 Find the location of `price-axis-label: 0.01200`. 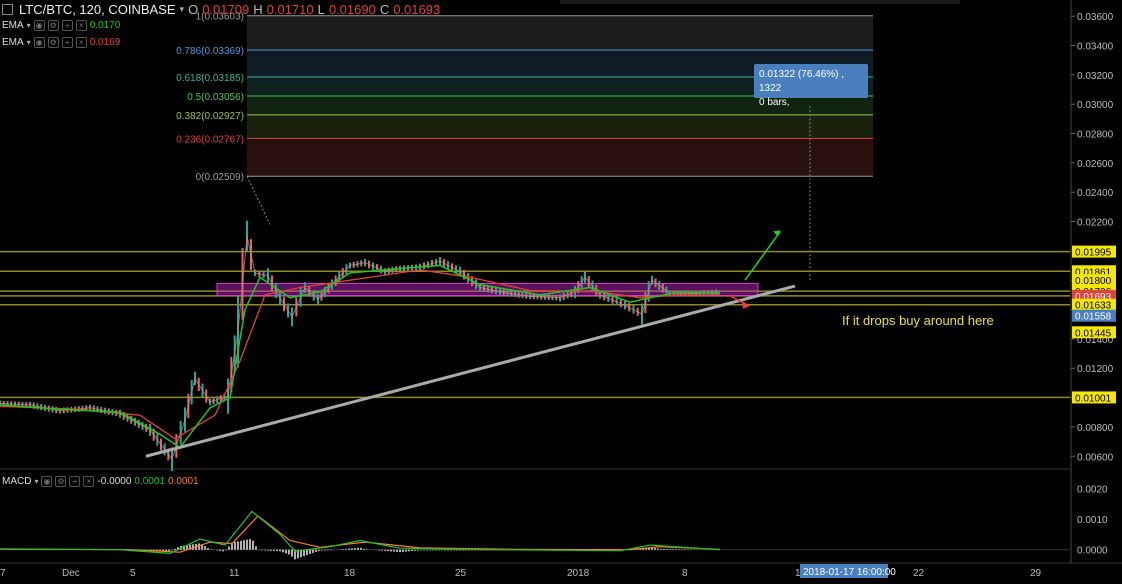

price-axis-label: 0.01200 is located at coordinates (1095, 369).